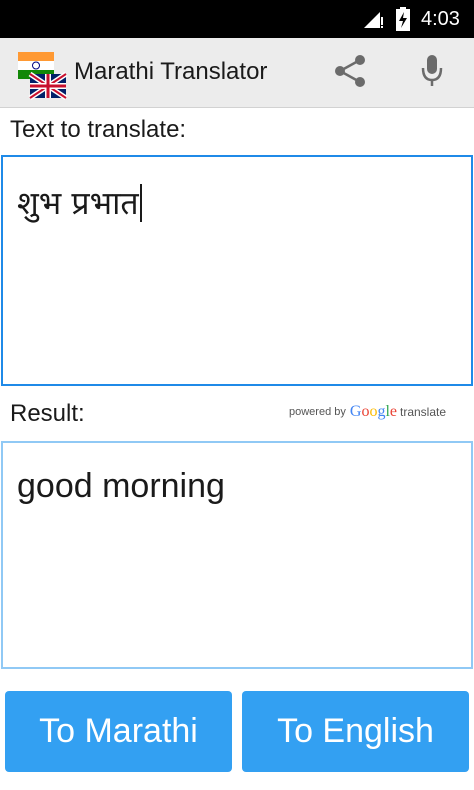 The height and width of the screenshot is (790, 474). I want to click on microphone-icon, so click(432, 73).